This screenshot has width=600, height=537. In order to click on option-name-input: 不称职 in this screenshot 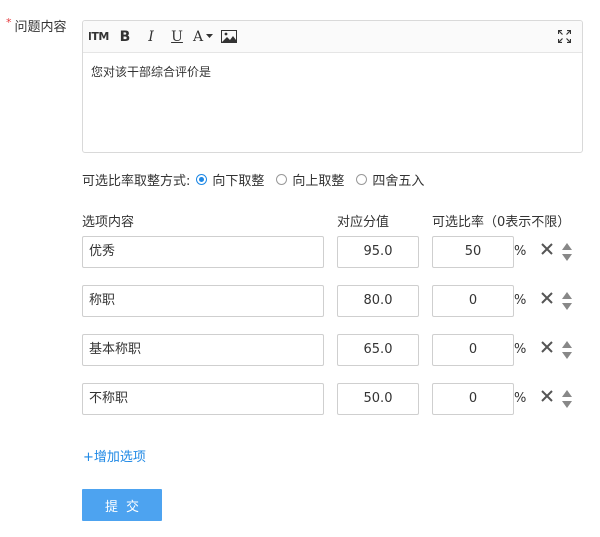, I will do `click(203, 399)`.